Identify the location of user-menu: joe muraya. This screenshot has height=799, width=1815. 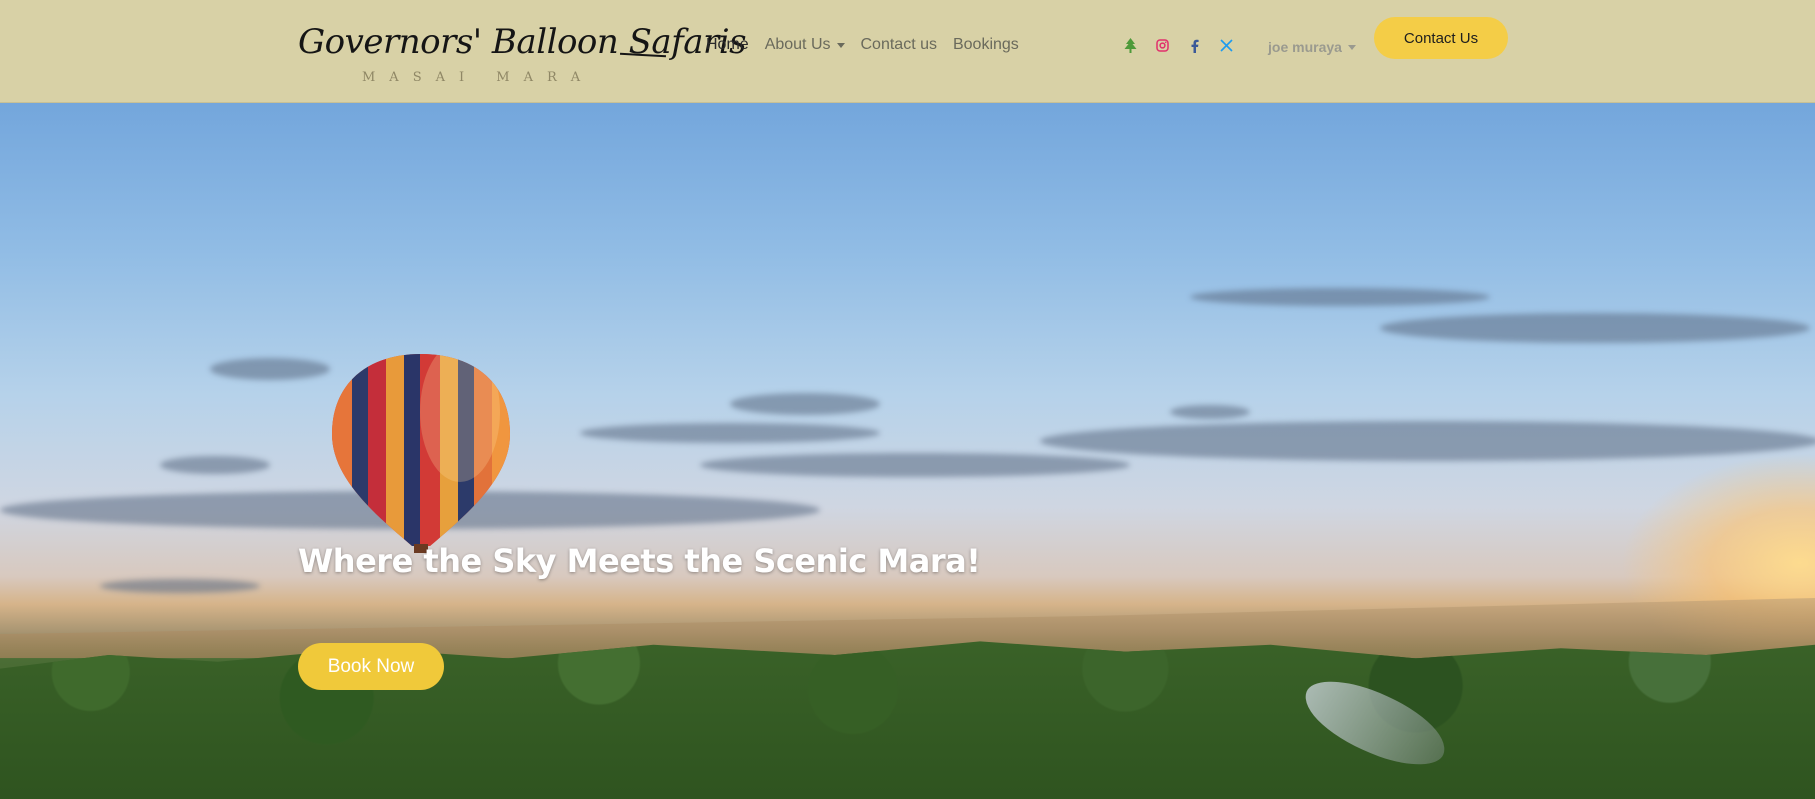
(1312, 47).